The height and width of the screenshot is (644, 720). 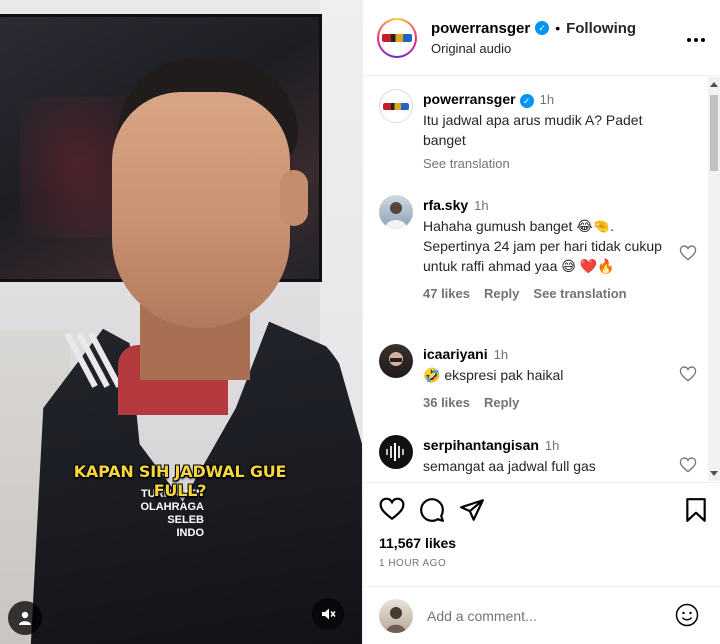 What do you see at coordinates (714, 473) in the screenshot?
I see `scroll-down-arrow-icon` at bounding box center [714, 473].